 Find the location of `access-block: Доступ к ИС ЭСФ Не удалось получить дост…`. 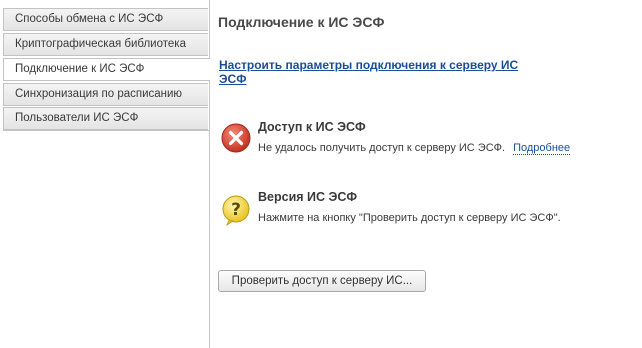

access-block: Доступ к ИС ЭСФ Не удалось получить дост… is located at coordinates (428, 140).